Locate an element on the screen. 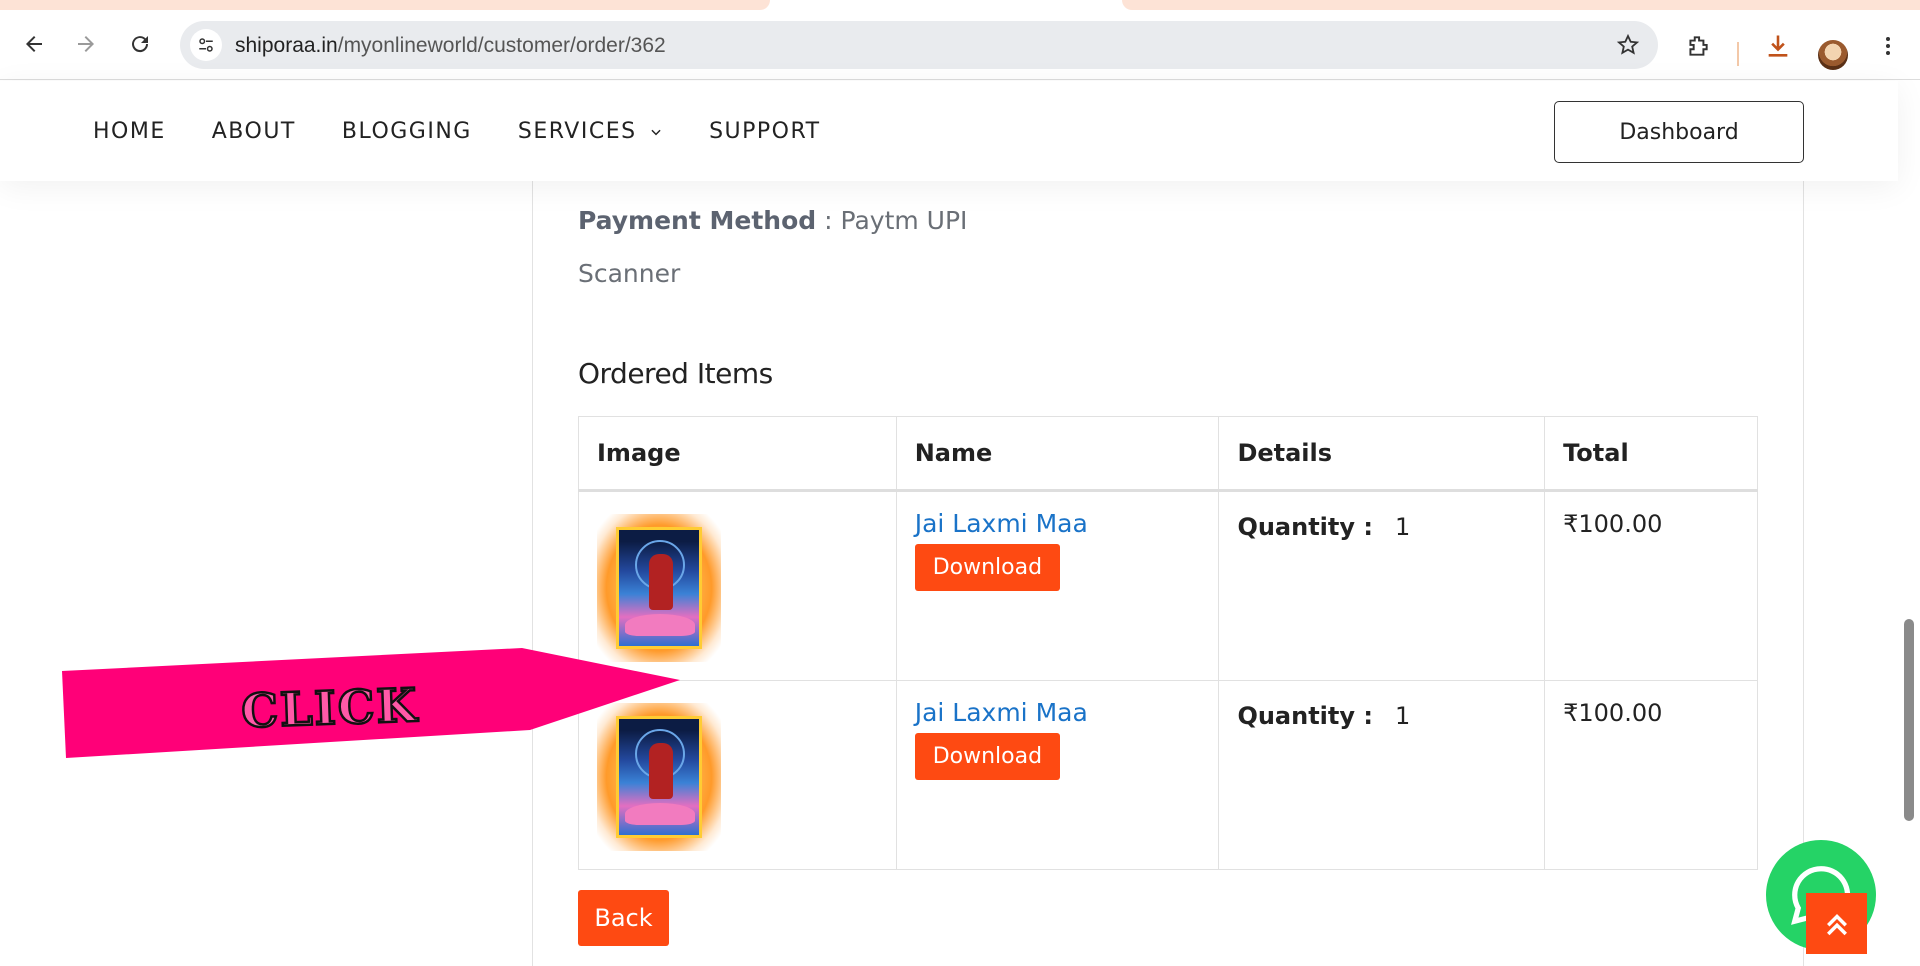  site-settings-icon is located at coordinates (206, 45).